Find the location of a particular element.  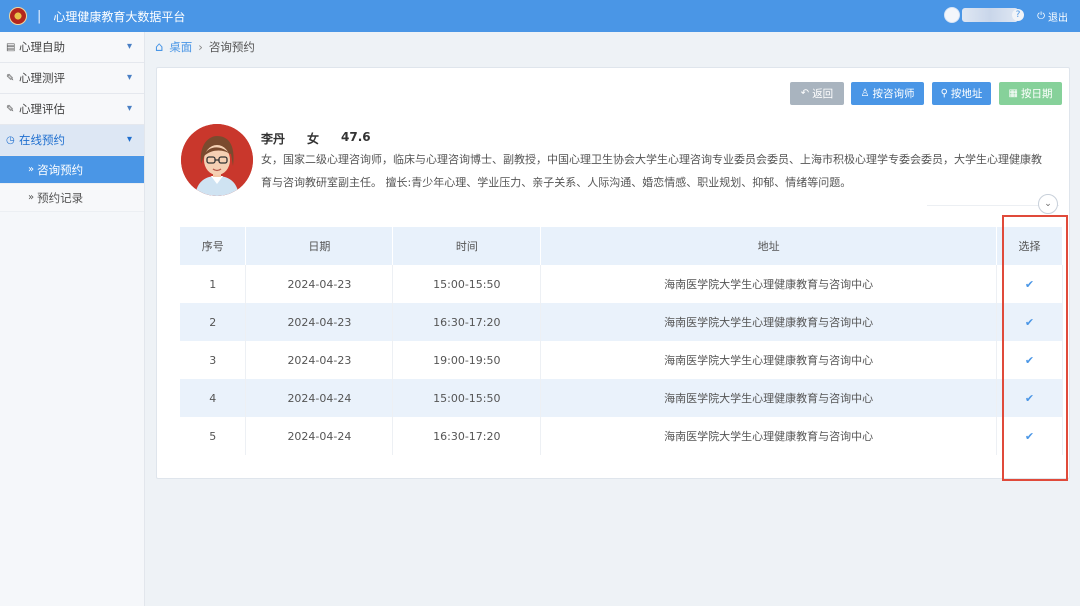

map-marker-icon: ⚲ is located at coordinates (944, 93).